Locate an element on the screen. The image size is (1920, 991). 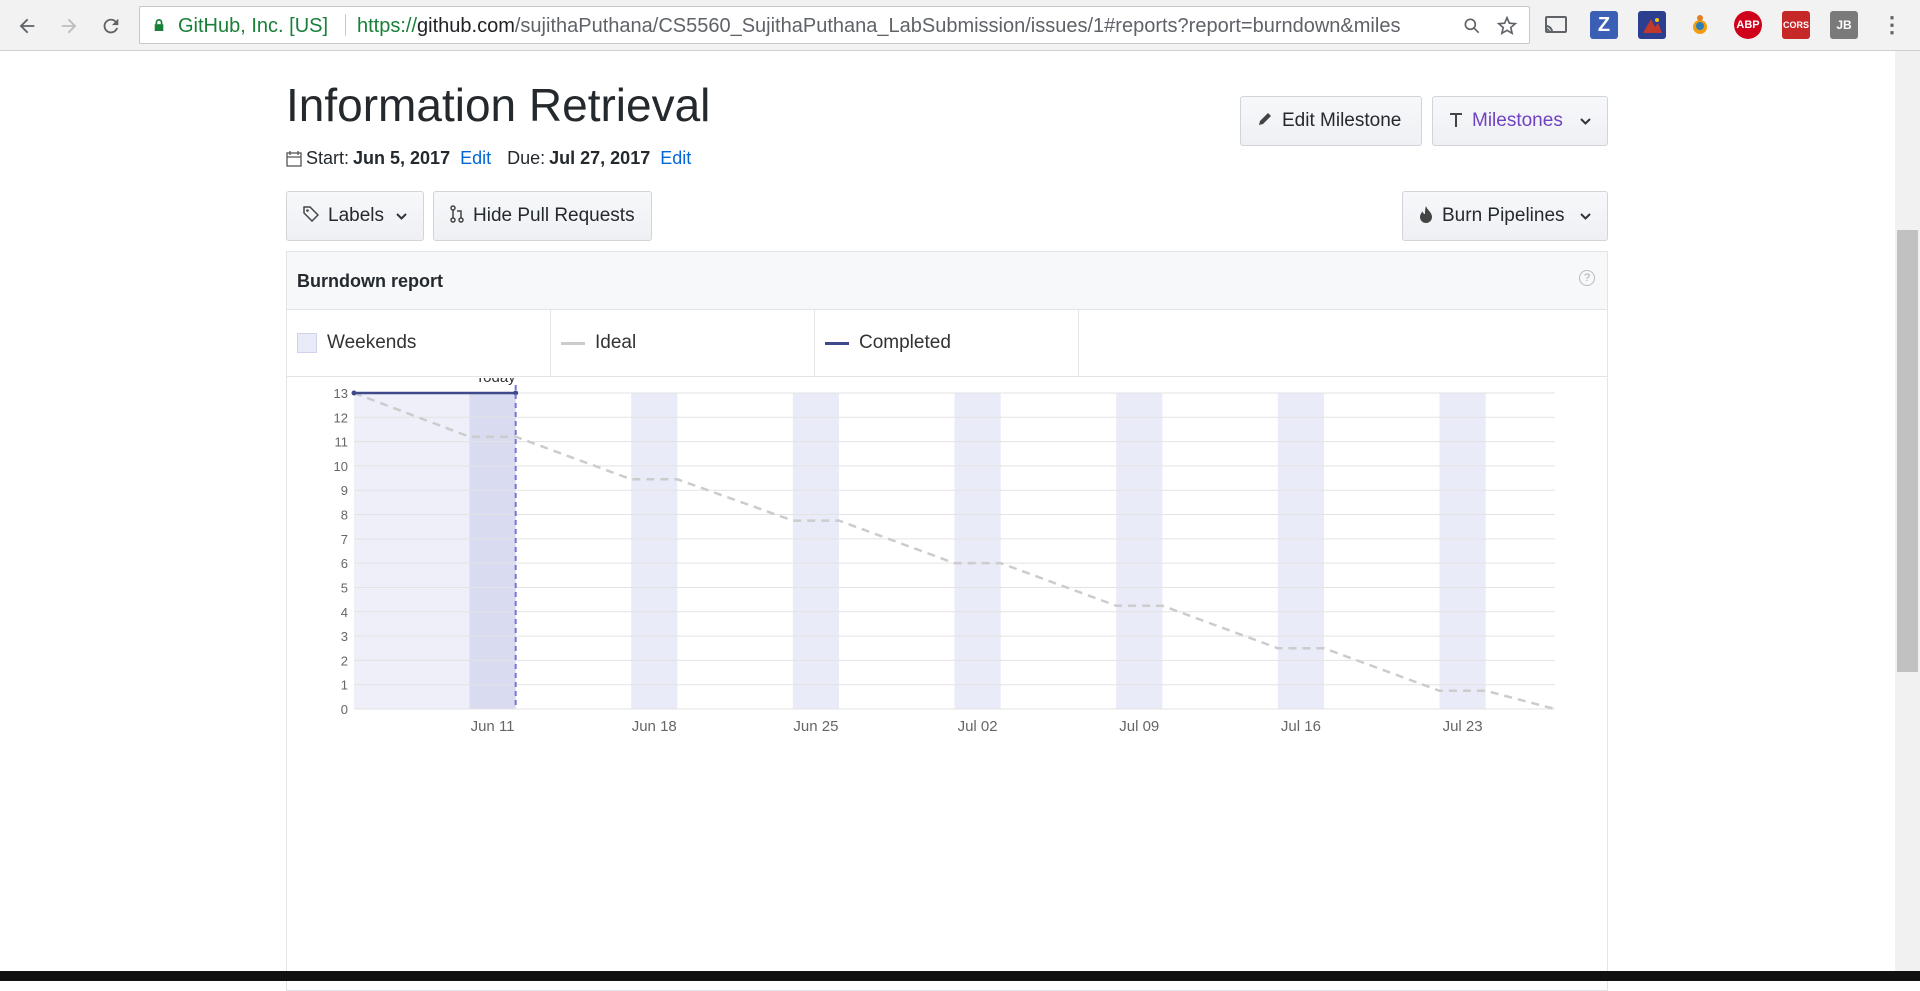
weekend-swatch is located at coordinates (307, 343).